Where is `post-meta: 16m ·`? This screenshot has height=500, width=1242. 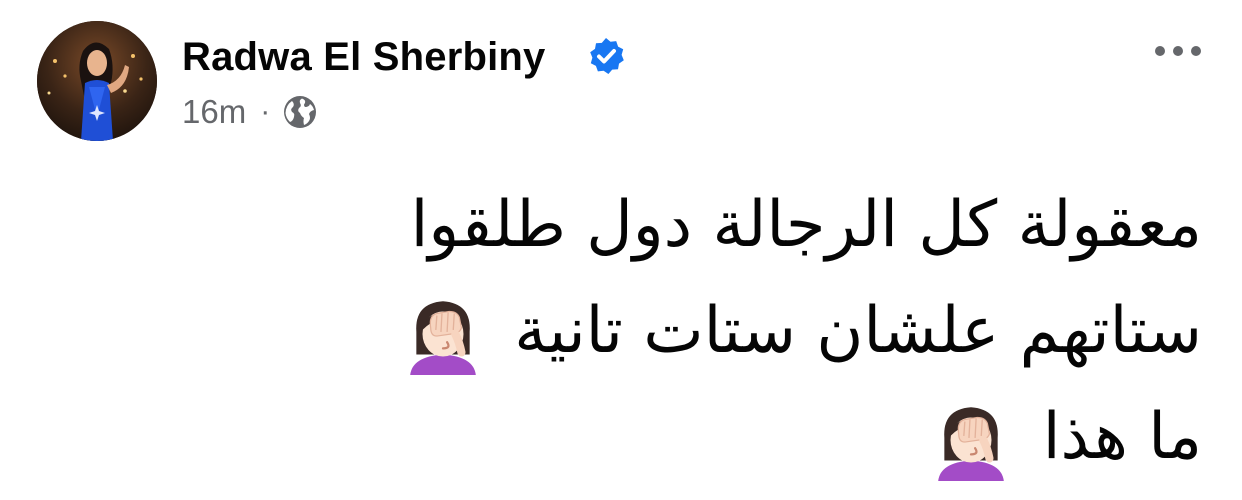
post-meta: 16m · is located at coordinates (250, 112).